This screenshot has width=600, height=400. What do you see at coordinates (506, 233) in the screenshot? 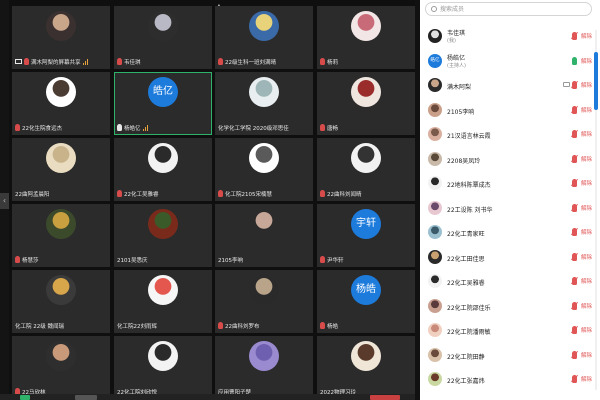
I see `participant-row: 22化工青家旺 解除` at bounding box center [506, 233].